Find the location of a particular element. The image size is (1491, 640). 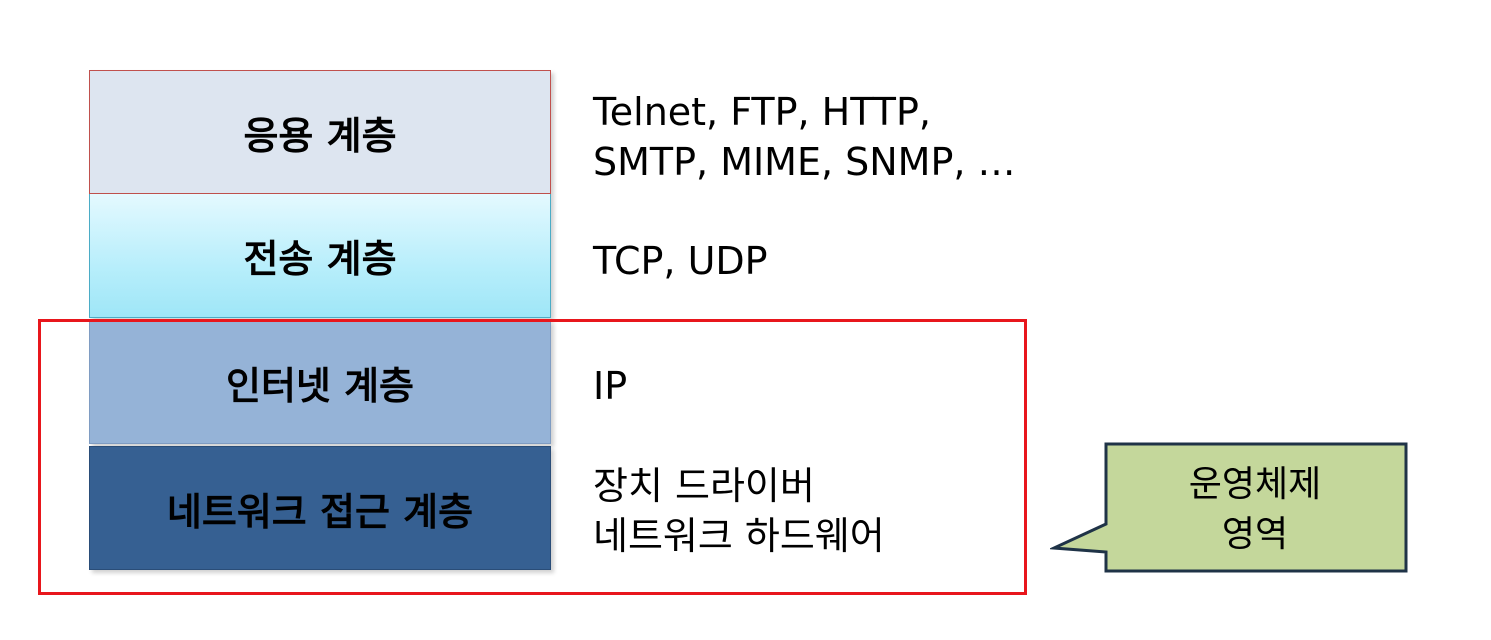

application-protocols-line-1: Telnet, FTP, HTTP, is located at coordinates (762, 112).